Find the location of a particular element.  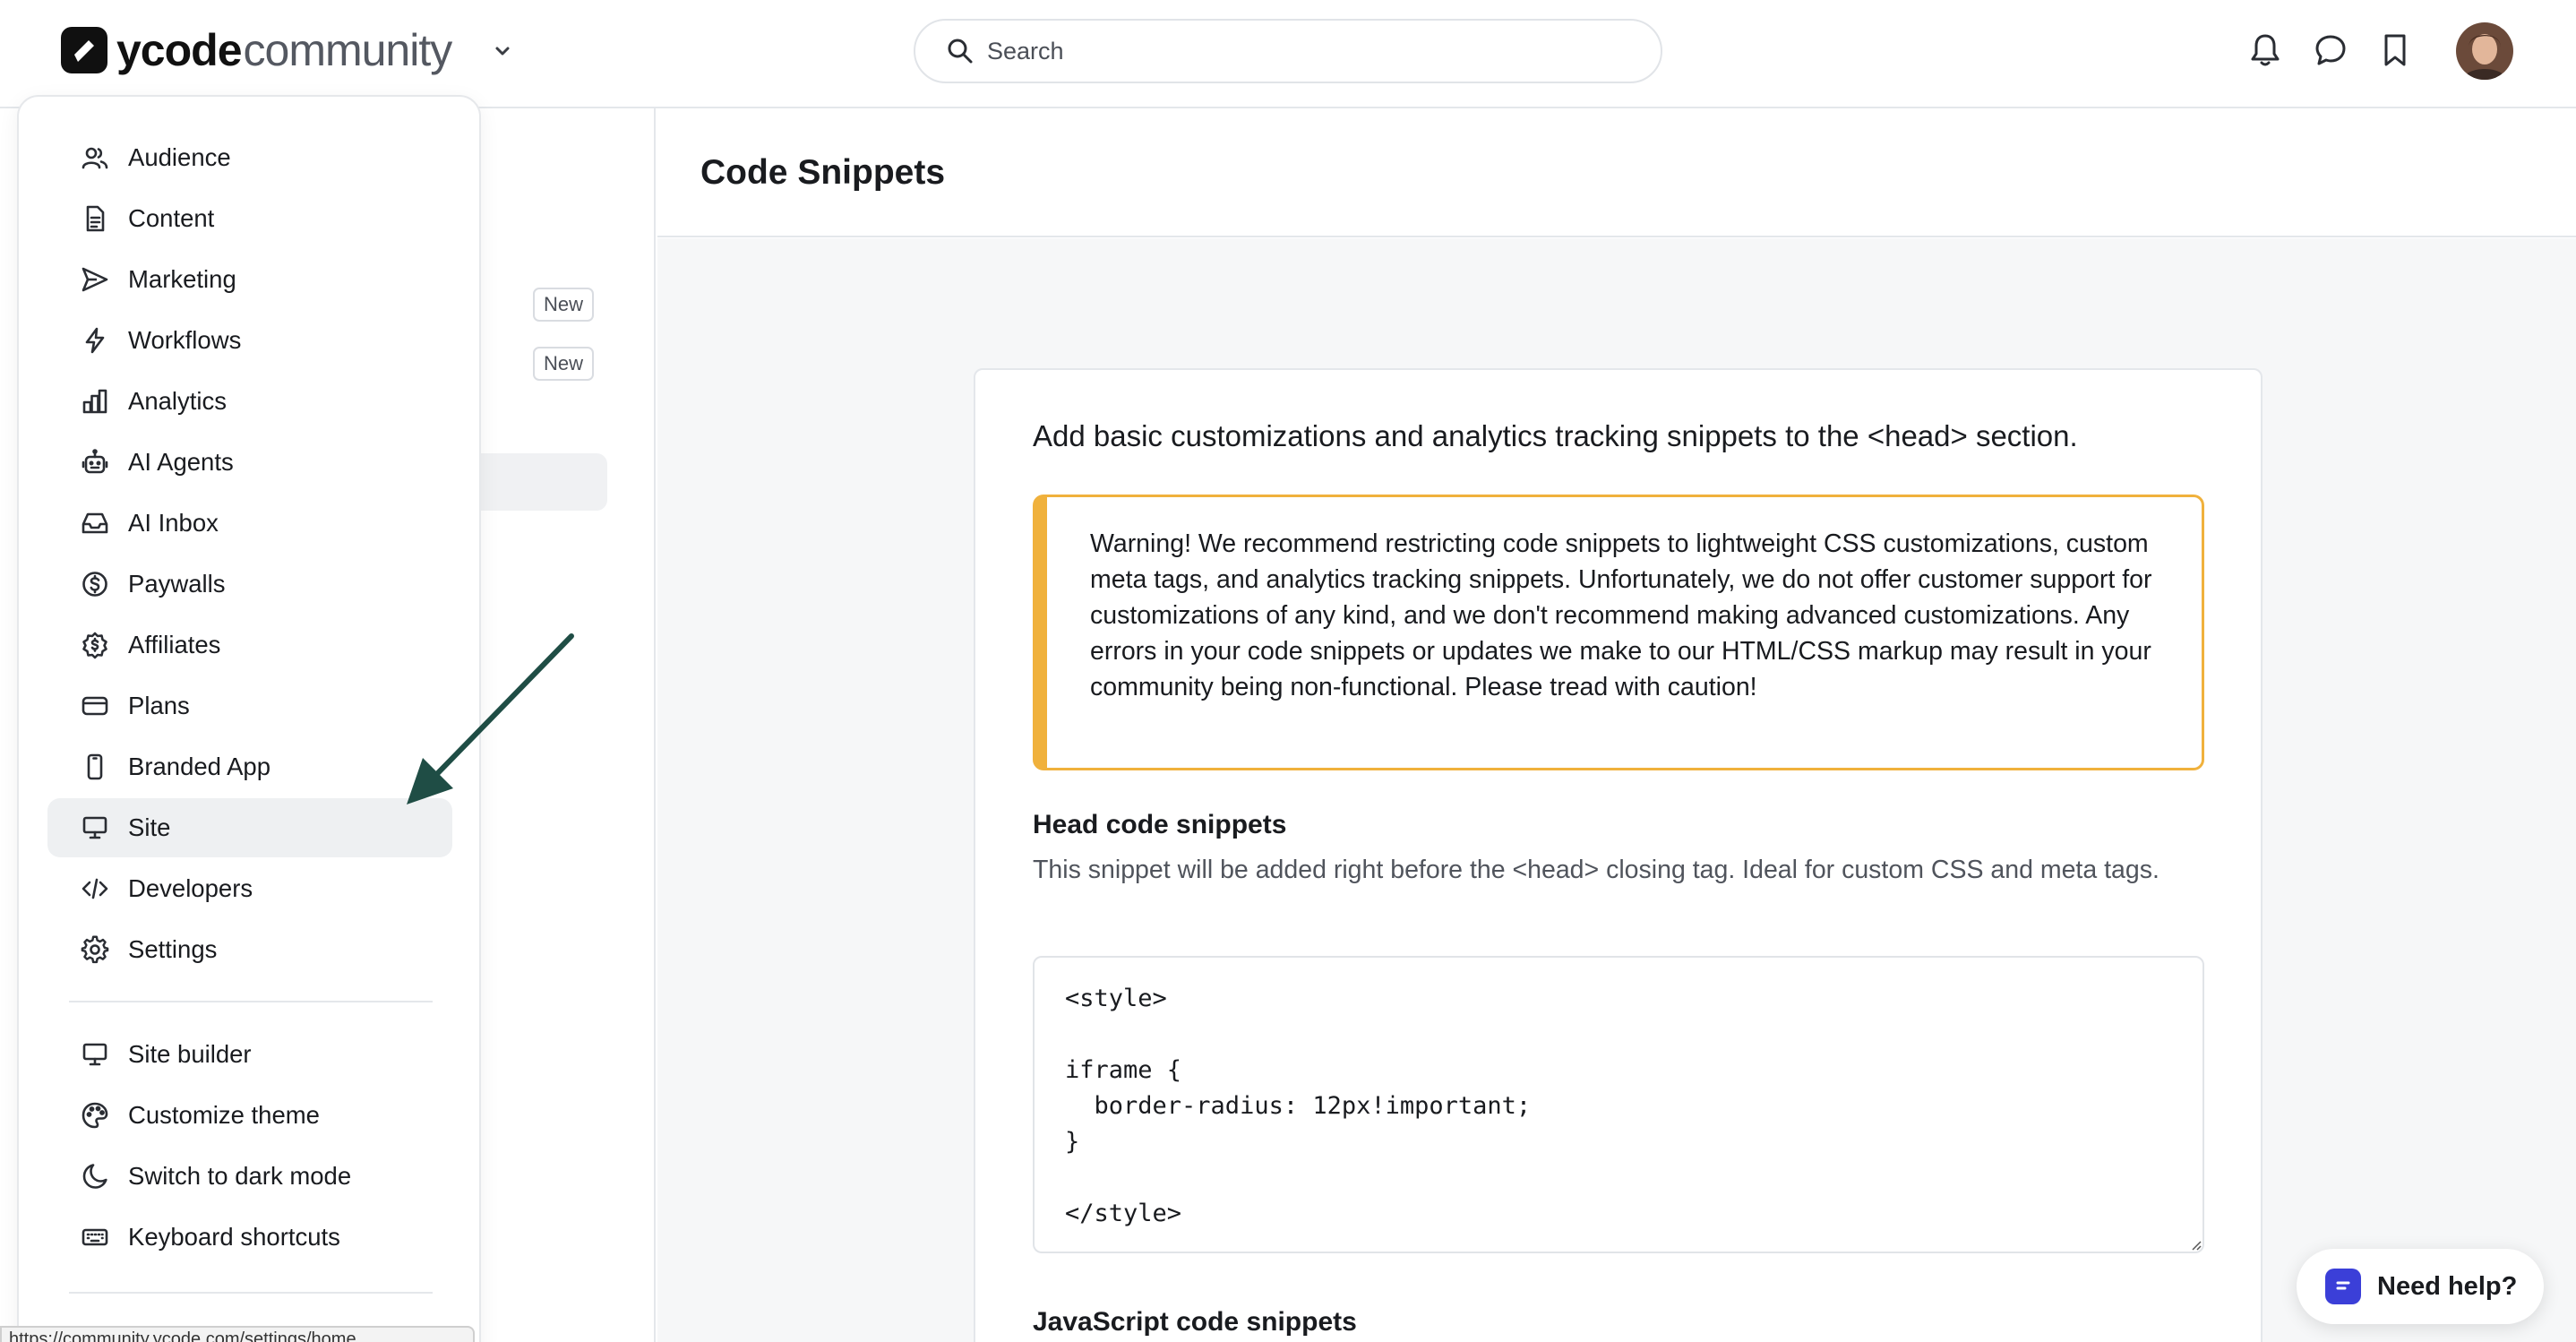

bookmark-icon is located at coordinates (2395, 50).